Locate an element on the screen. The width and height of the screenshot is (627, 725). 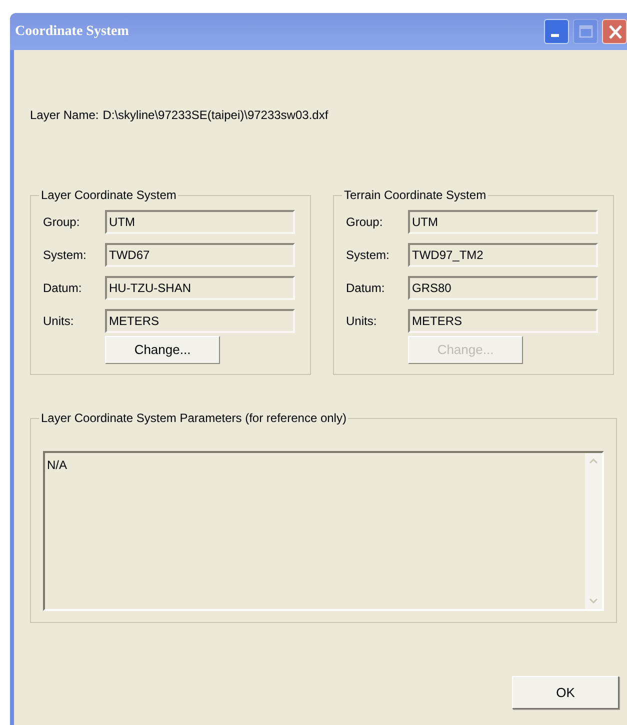
close-button is located at coordinates (614, 31).